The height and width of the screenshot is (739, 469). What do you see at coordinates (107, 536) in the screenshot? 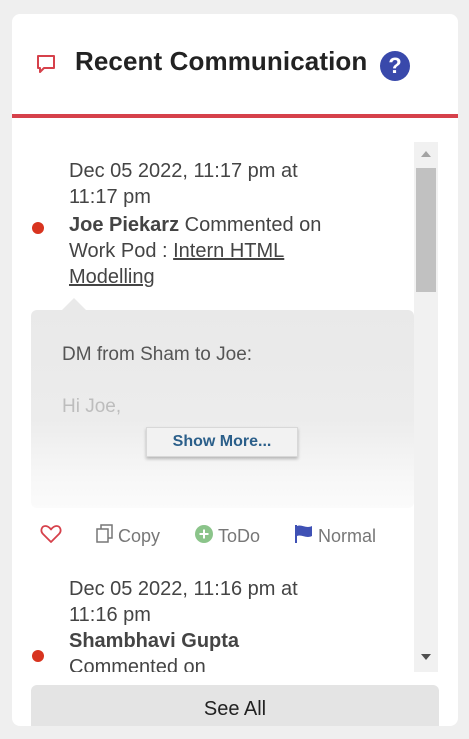
I see `copy-icon` at bounding box center [107, 536].